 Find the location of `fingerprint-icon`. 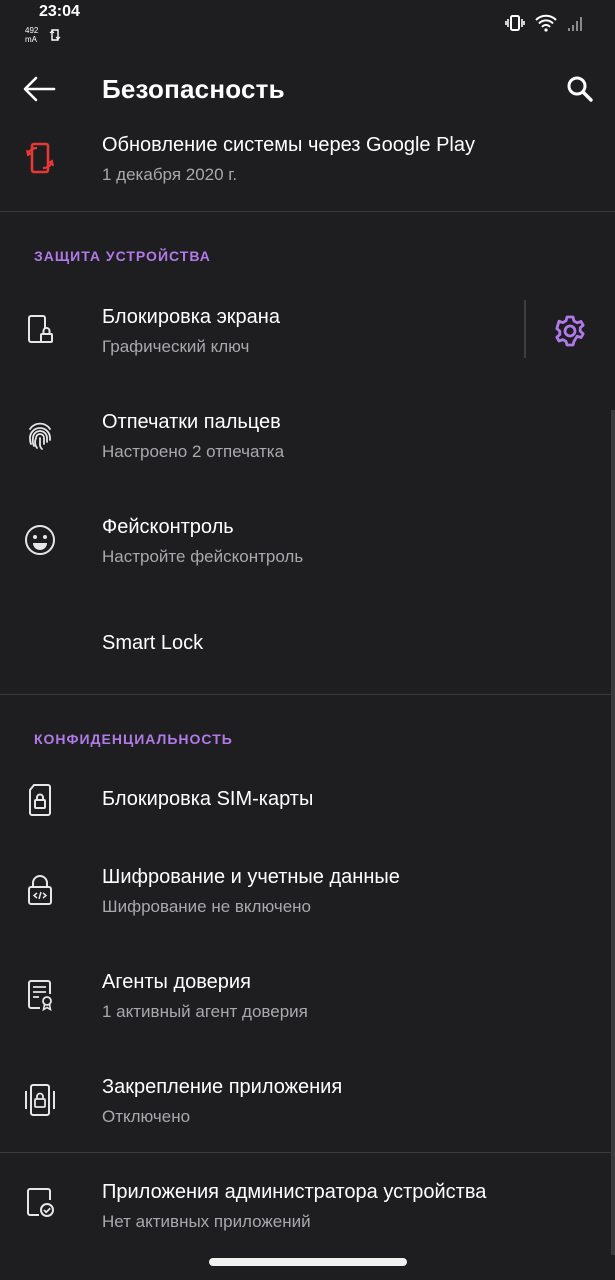

fingerprint-icon is located at coordinates (40, 435).